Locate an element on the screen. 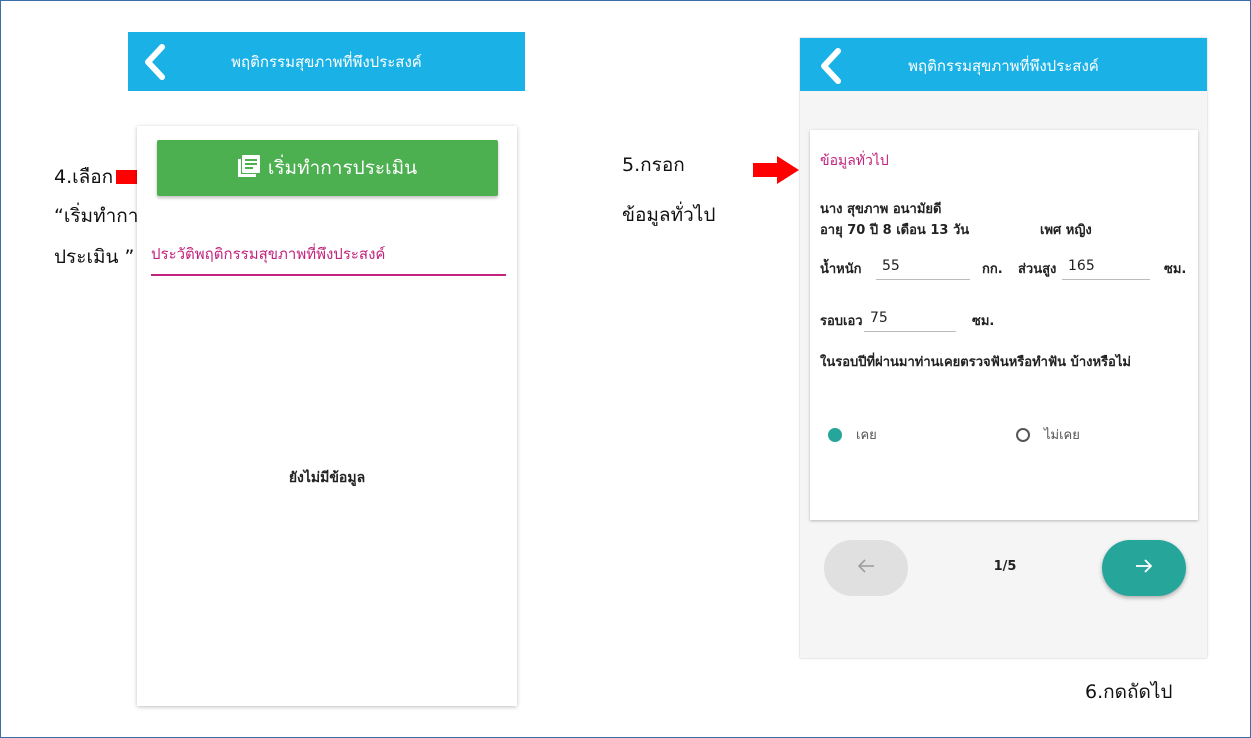 The image size is (1251, 738). arrow-right-icon is located at coordinates (1144, 568).